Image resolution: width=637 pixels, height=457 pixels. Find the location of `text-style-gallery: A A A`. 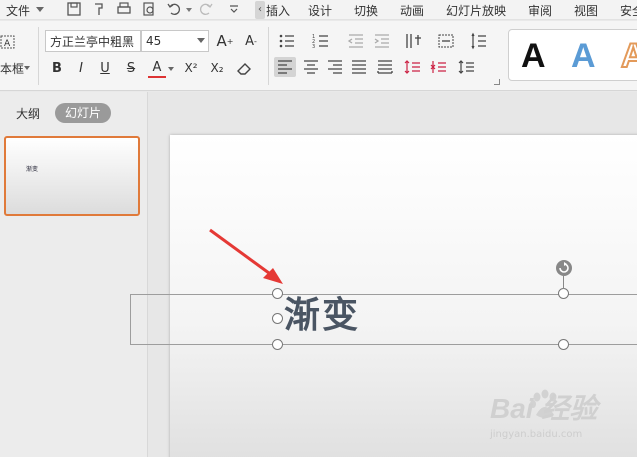

text-style-gallery: A A A is located at coordinates (572, 55).